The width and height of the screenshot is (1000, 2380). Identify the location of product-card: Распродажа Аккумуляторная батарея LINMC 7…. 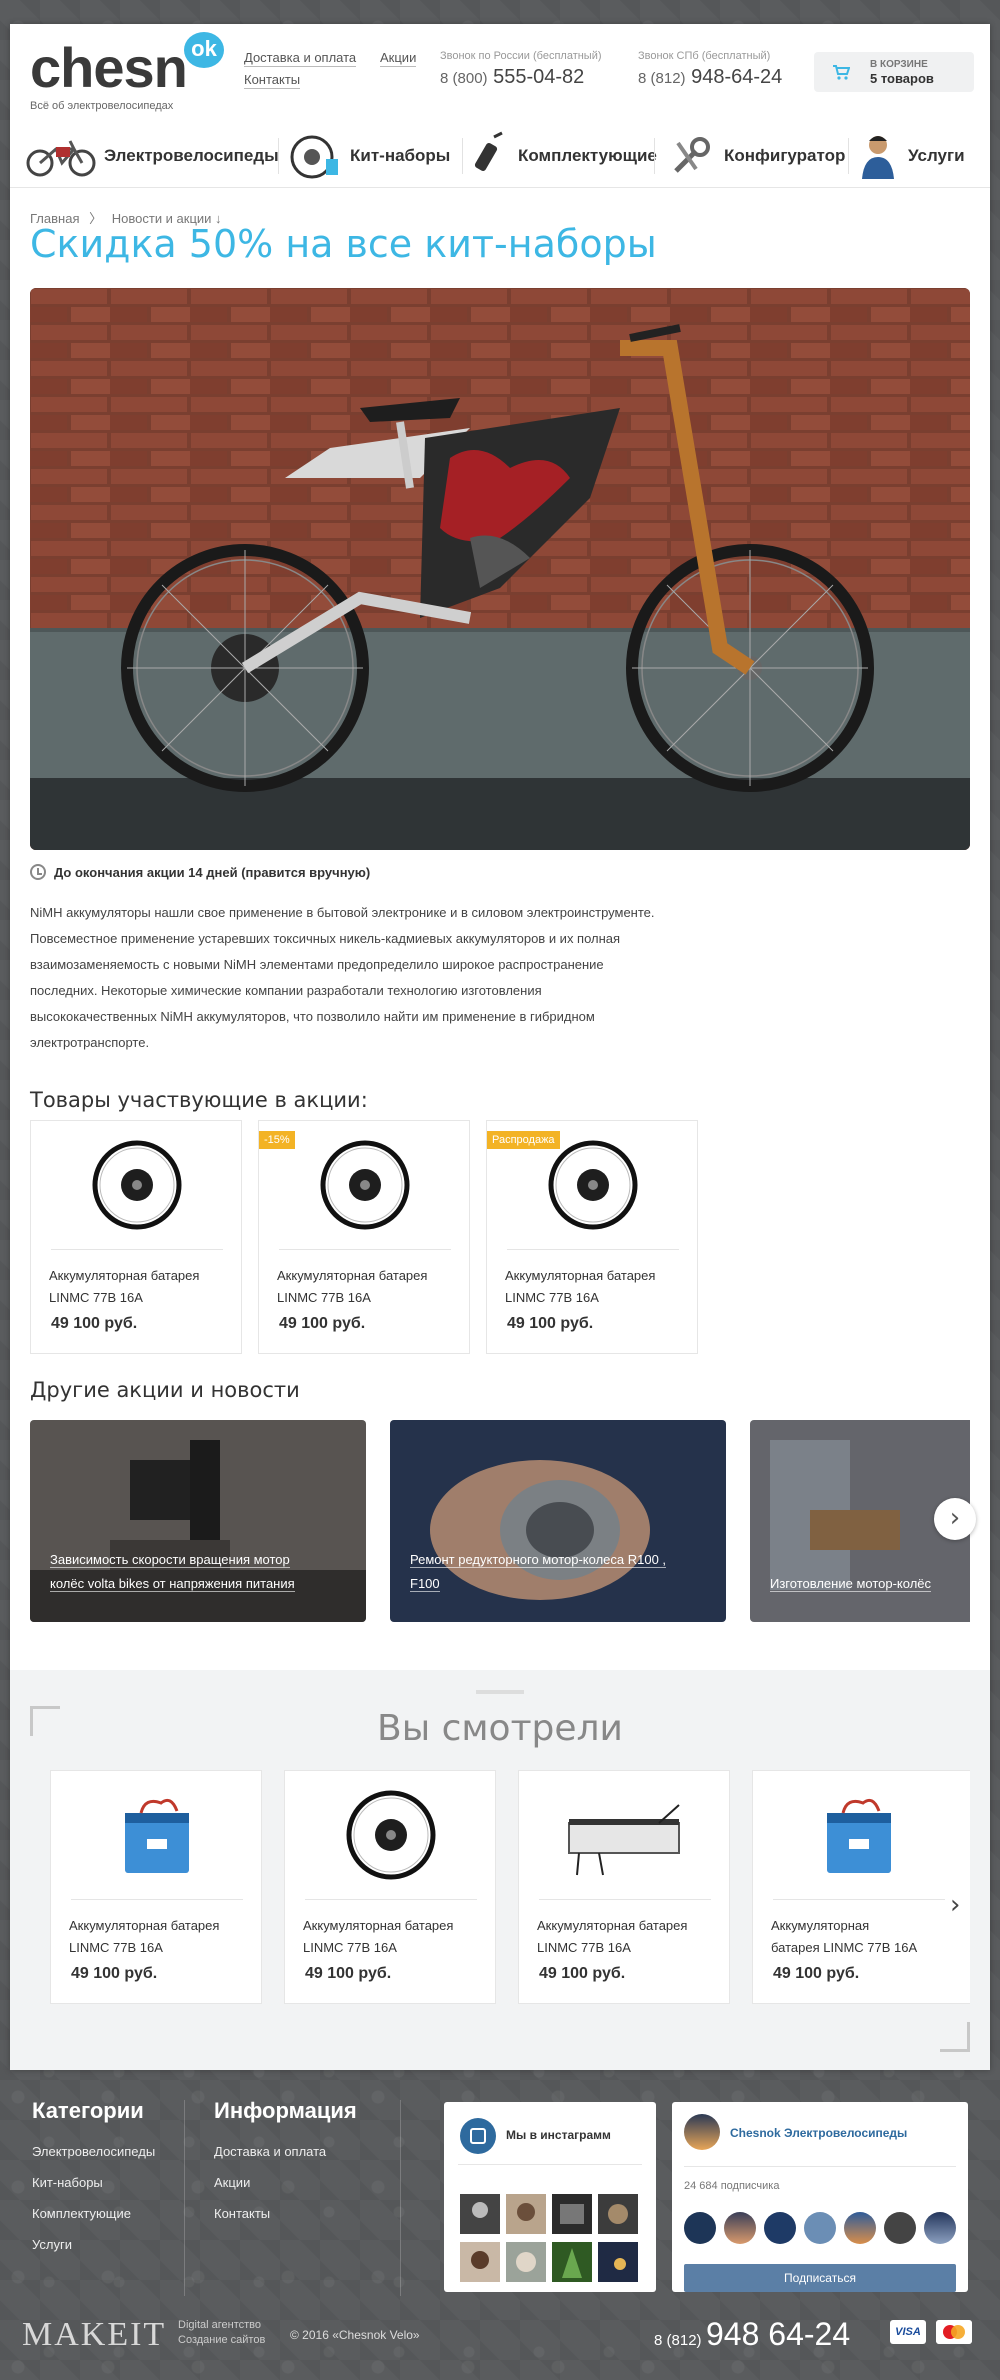
(592, 1237).